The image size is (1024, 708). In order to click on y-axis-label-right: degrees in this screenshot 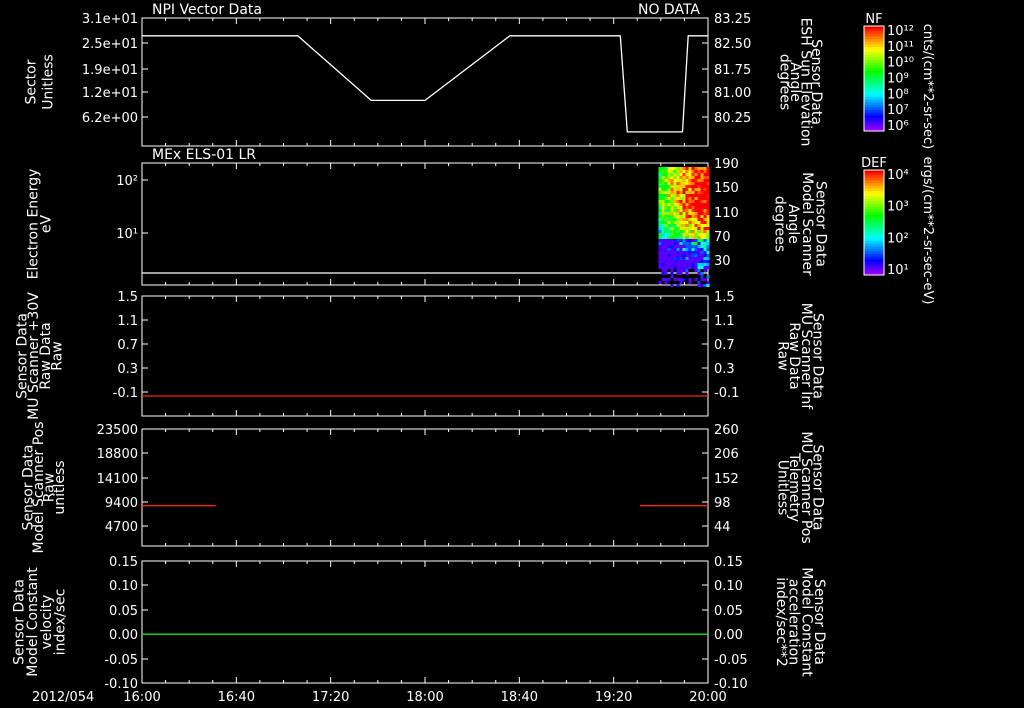, I will do `click(784, 82)`.